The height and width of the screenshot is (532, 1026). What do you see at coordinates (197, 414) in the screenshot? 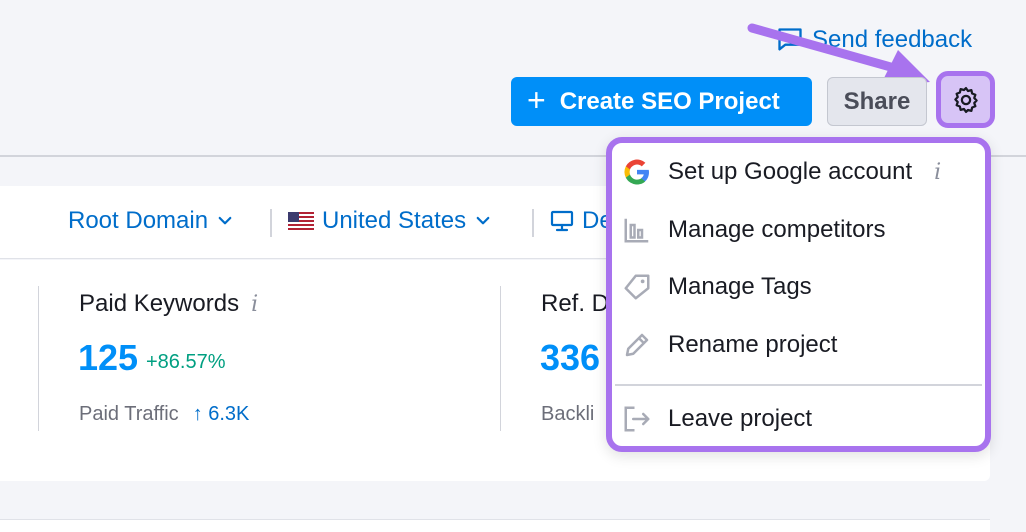
I see `arrow-up-icon: ↑` at bounding box center [197, 414].